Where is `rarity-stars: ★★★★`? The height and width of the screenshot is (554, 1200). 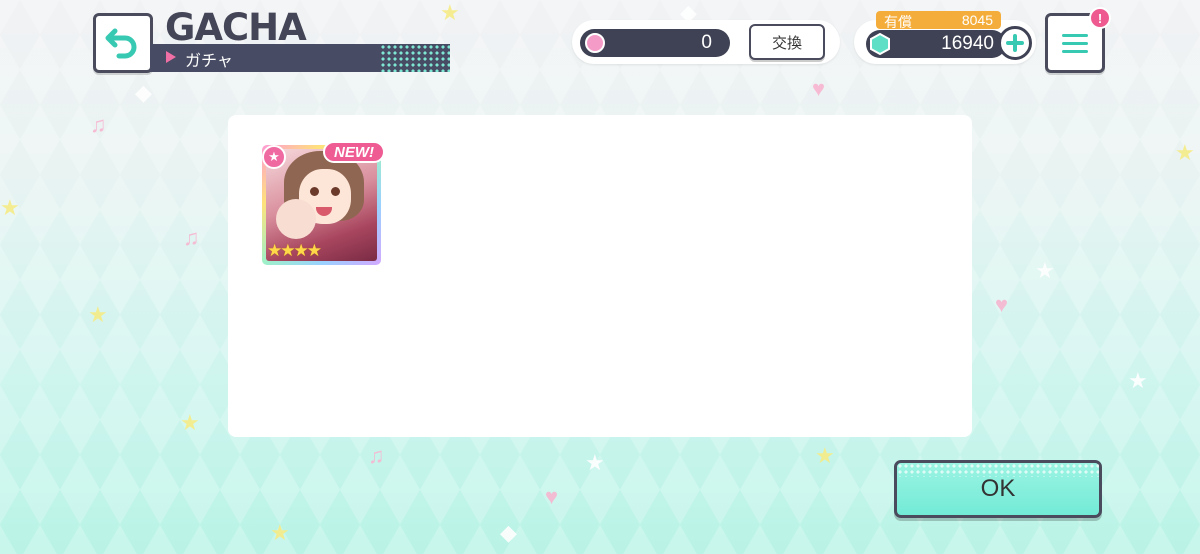 rarity-stars: ★★★★ is located at coordinates (294, 250).